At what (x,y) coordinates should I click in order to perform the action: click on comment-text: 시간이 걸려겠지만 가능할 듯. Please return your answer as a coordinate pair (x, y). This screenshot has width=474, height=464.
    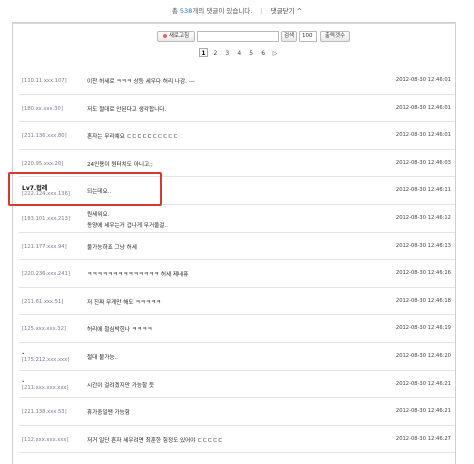
    Looking at the image, I should click on (121, 385).